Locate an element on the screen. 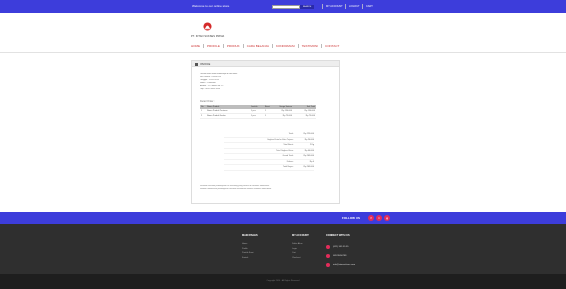 The image size is (566, 289). col-header-weight: Berat is located at coordinates (267, 107).